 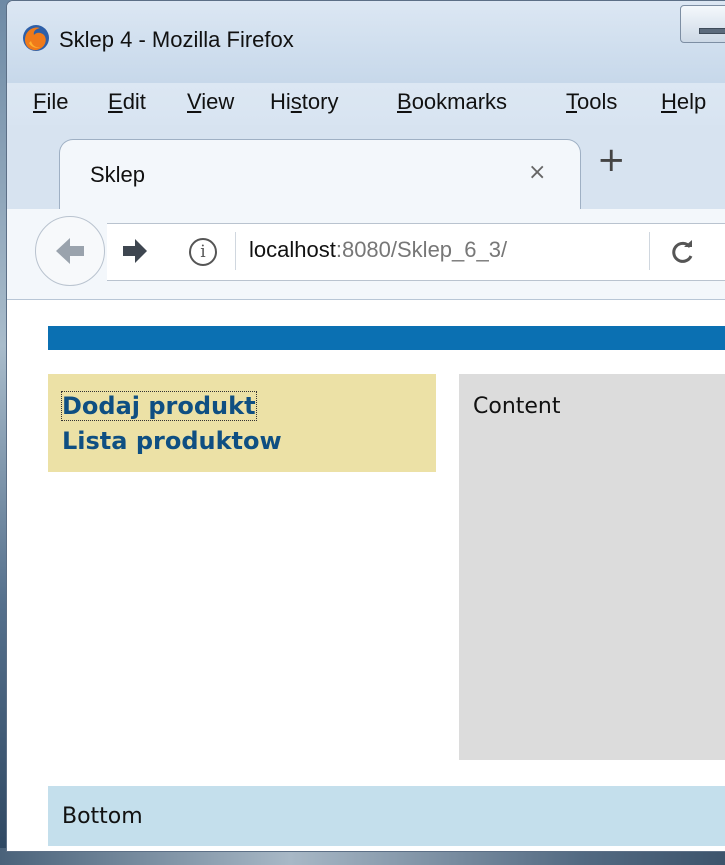 I want to click on menu-tools-label: ools, so click(x=597, y=101).